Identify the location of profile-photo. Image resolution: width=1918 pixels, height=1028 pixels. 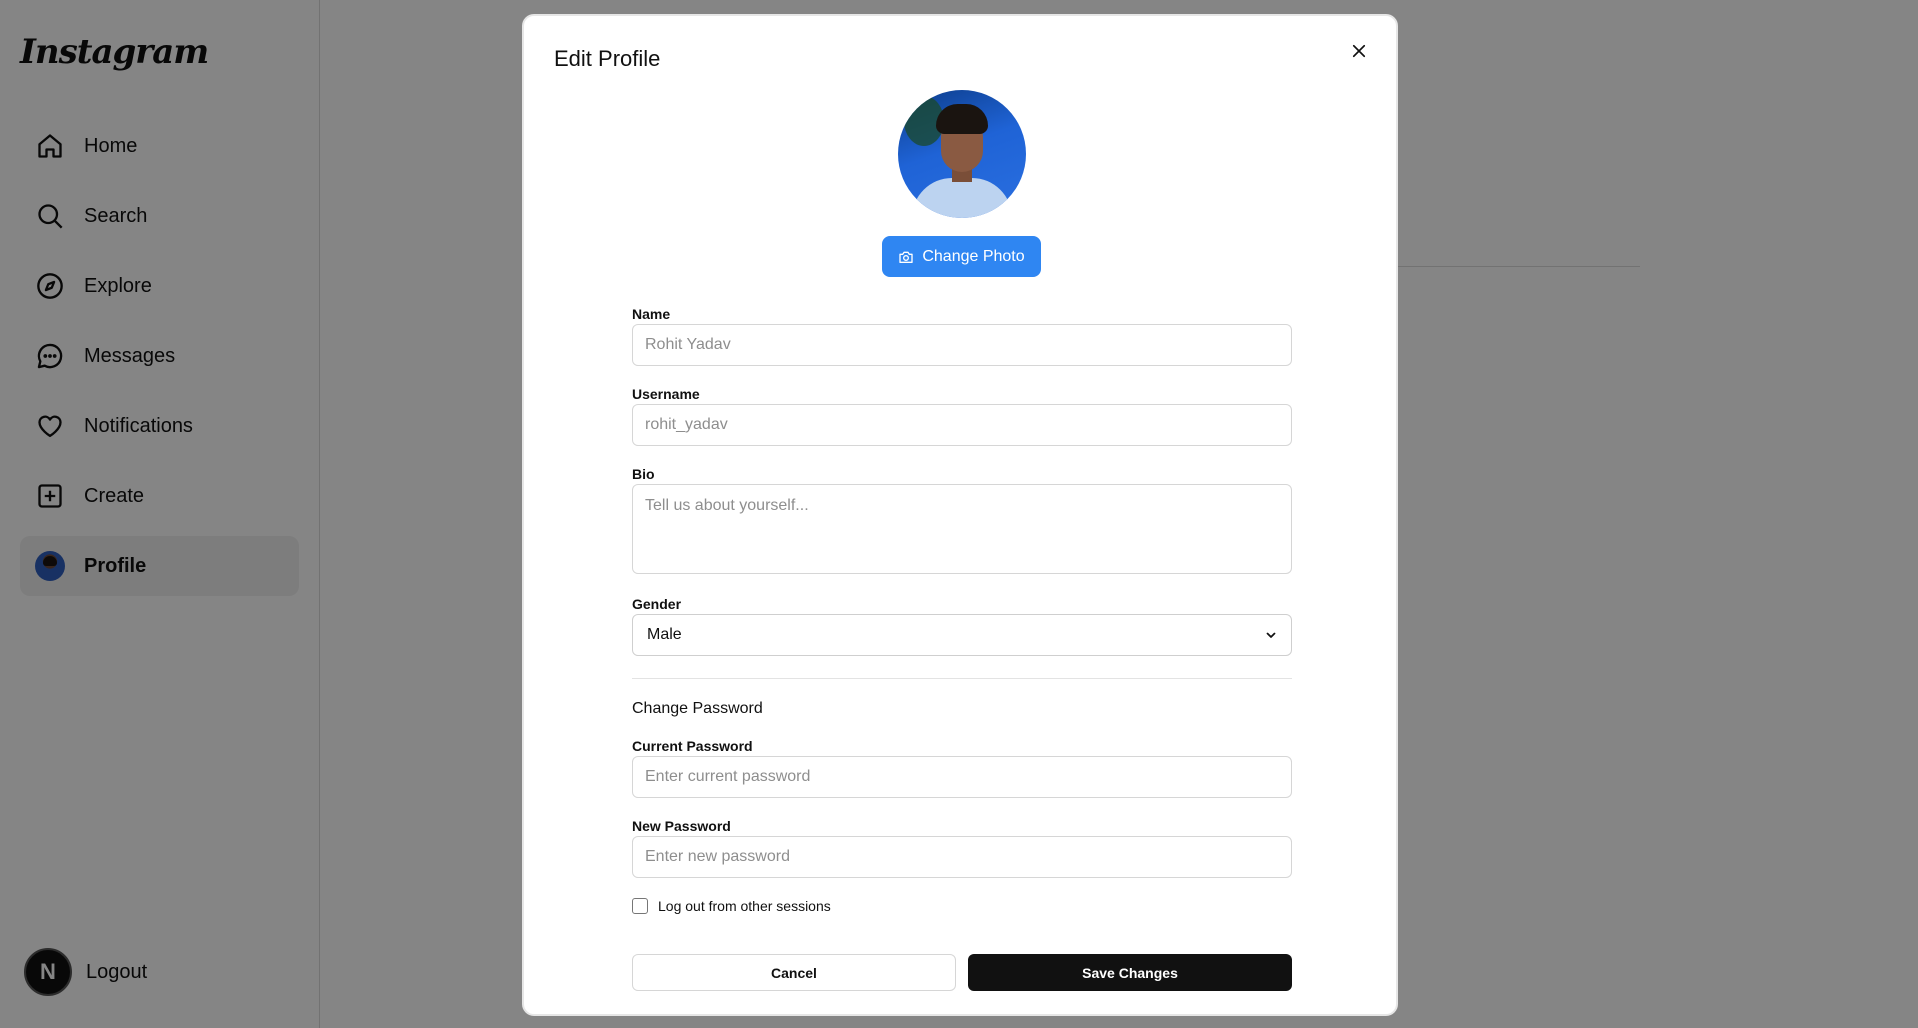
(962, 154).